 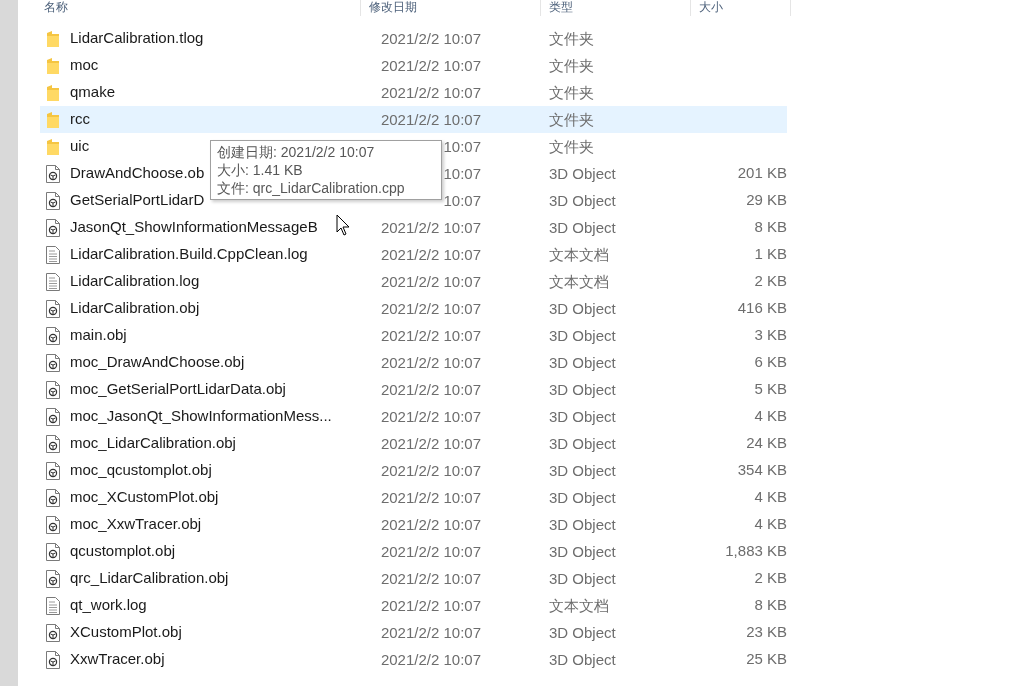 I want to click on file-name: XCustomPlot.obj, so click(x=126, y=632).